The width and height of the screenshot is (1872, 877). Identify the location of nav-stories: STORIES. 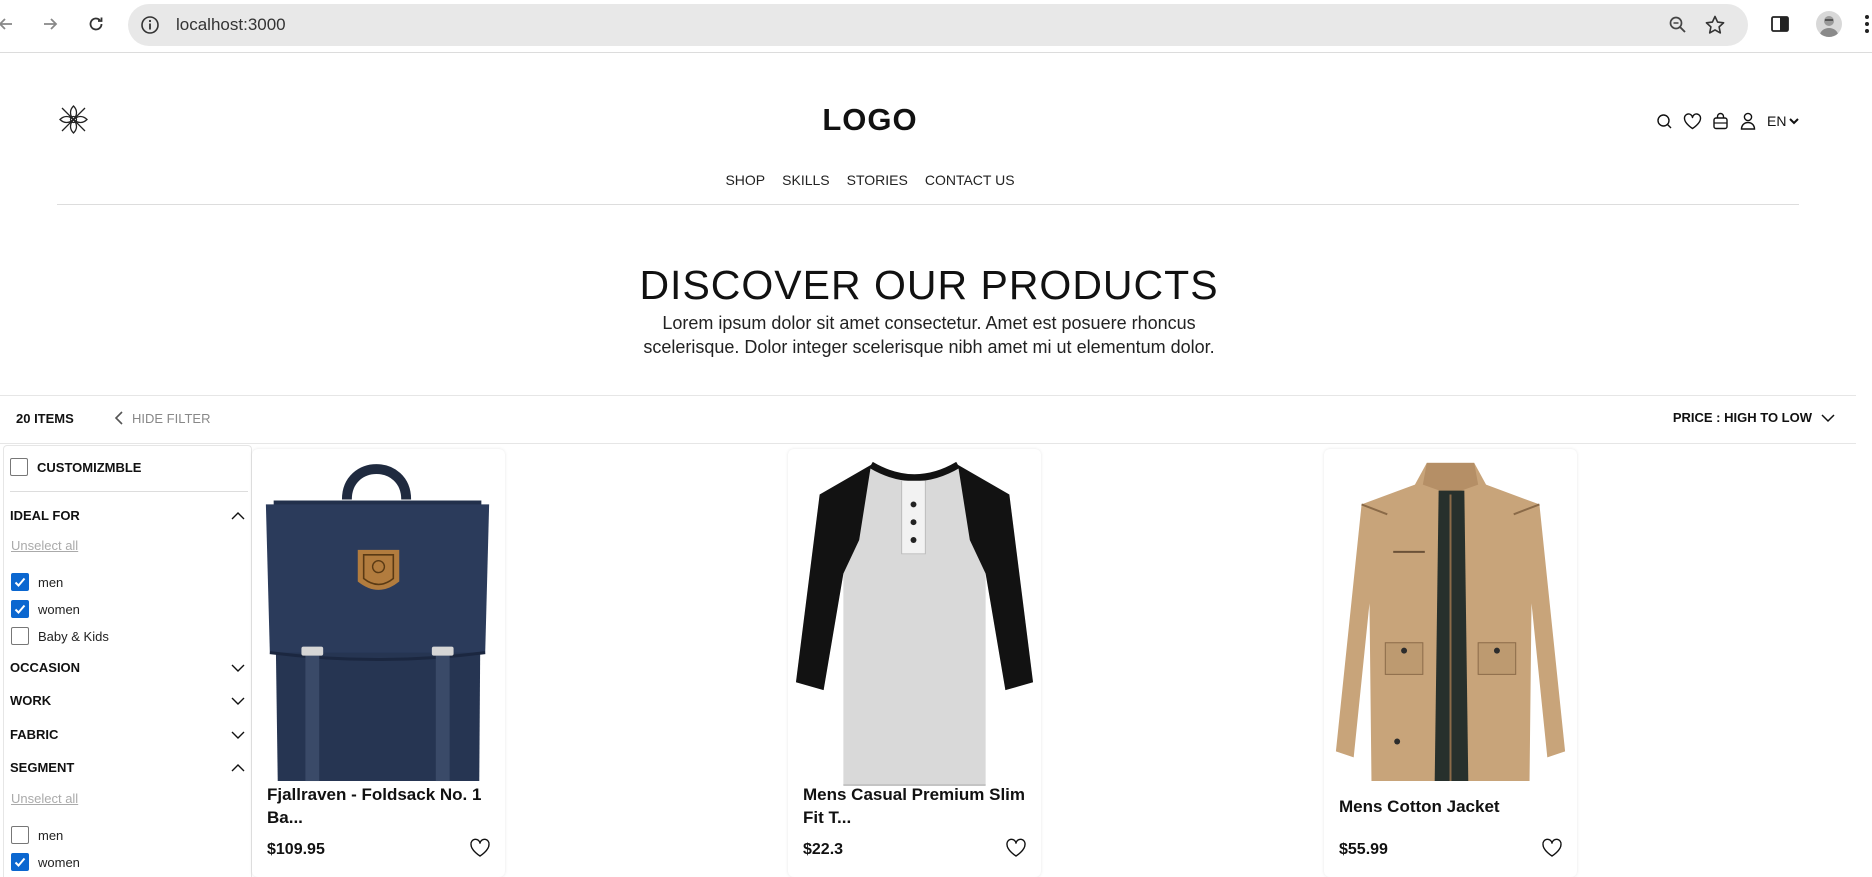
(877, 180).